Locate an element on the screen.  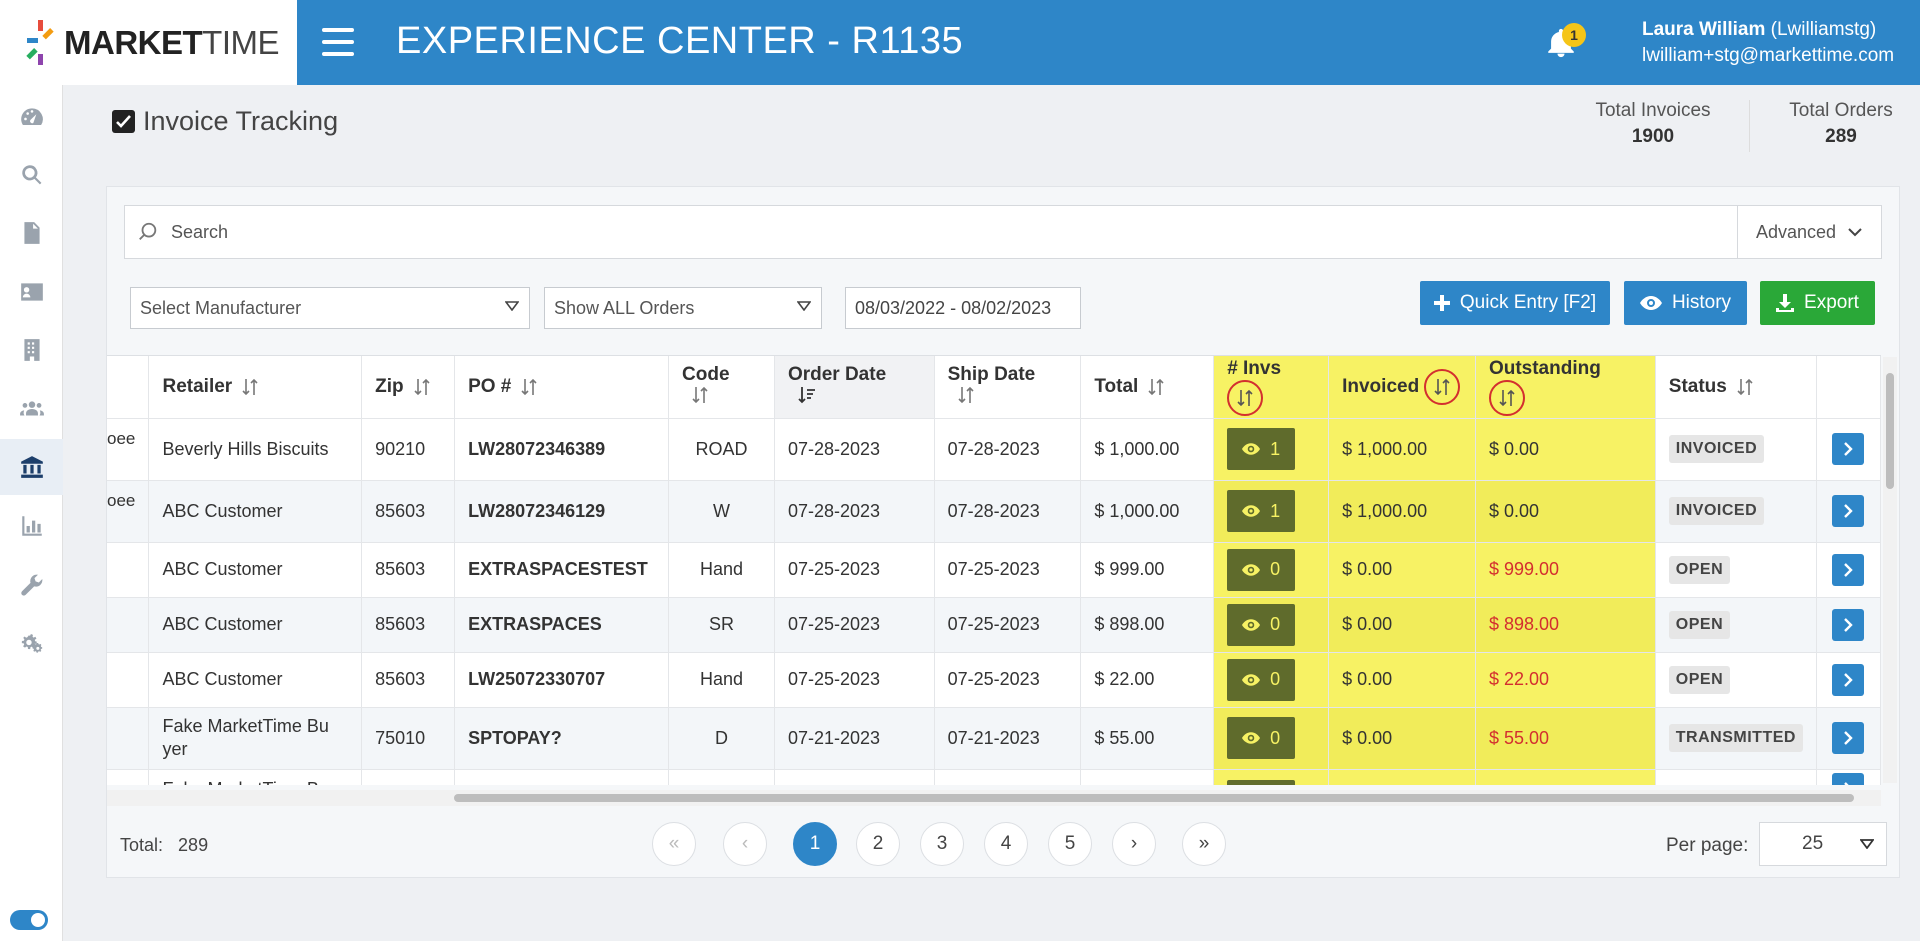
advanced-search-dropdown: Advanced is located at coordinates (1809, 232).